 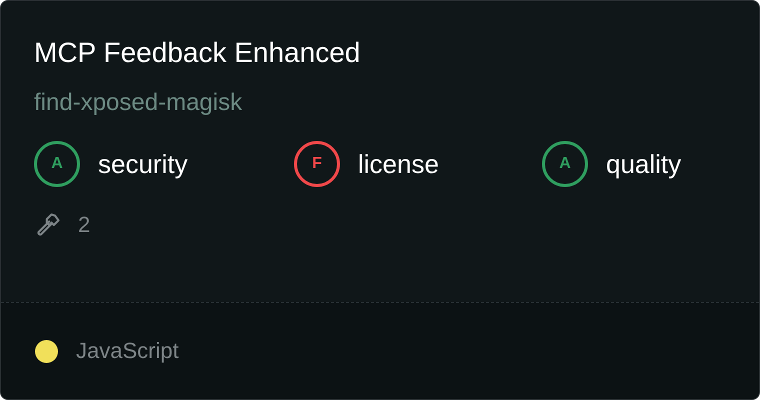 I want to click on tools-count: 2, so click(x=84, y=225).